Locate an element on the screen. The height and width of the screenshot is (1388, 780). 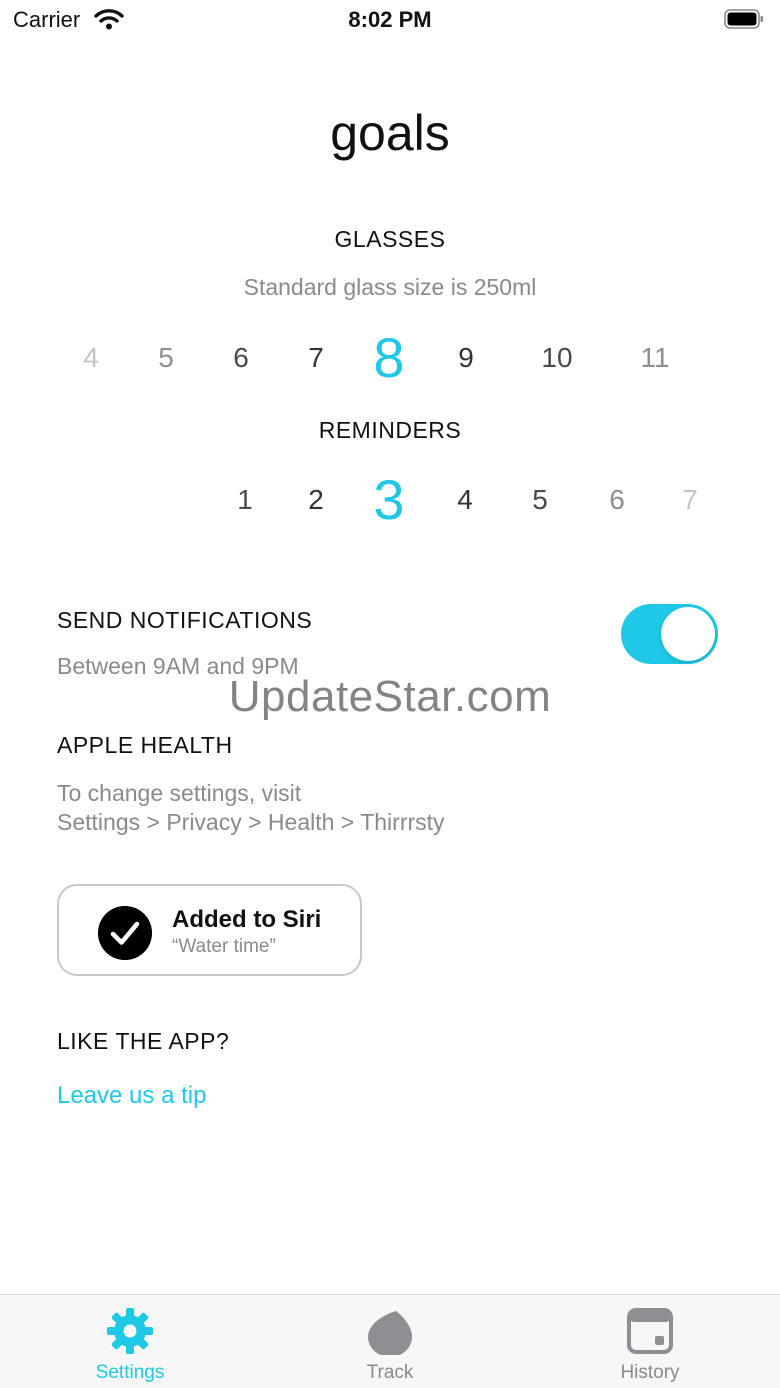
reminders-option-7: 7 is located at coordinates (690, 500).